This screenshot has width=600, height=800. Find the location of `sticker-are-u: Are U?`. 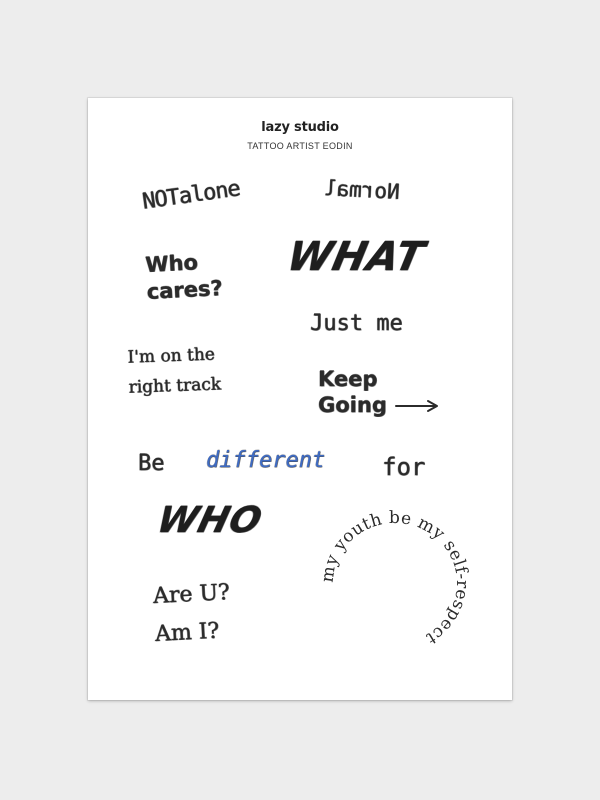

sticker-are-u: Are U? is located at coordinates (191, 595).